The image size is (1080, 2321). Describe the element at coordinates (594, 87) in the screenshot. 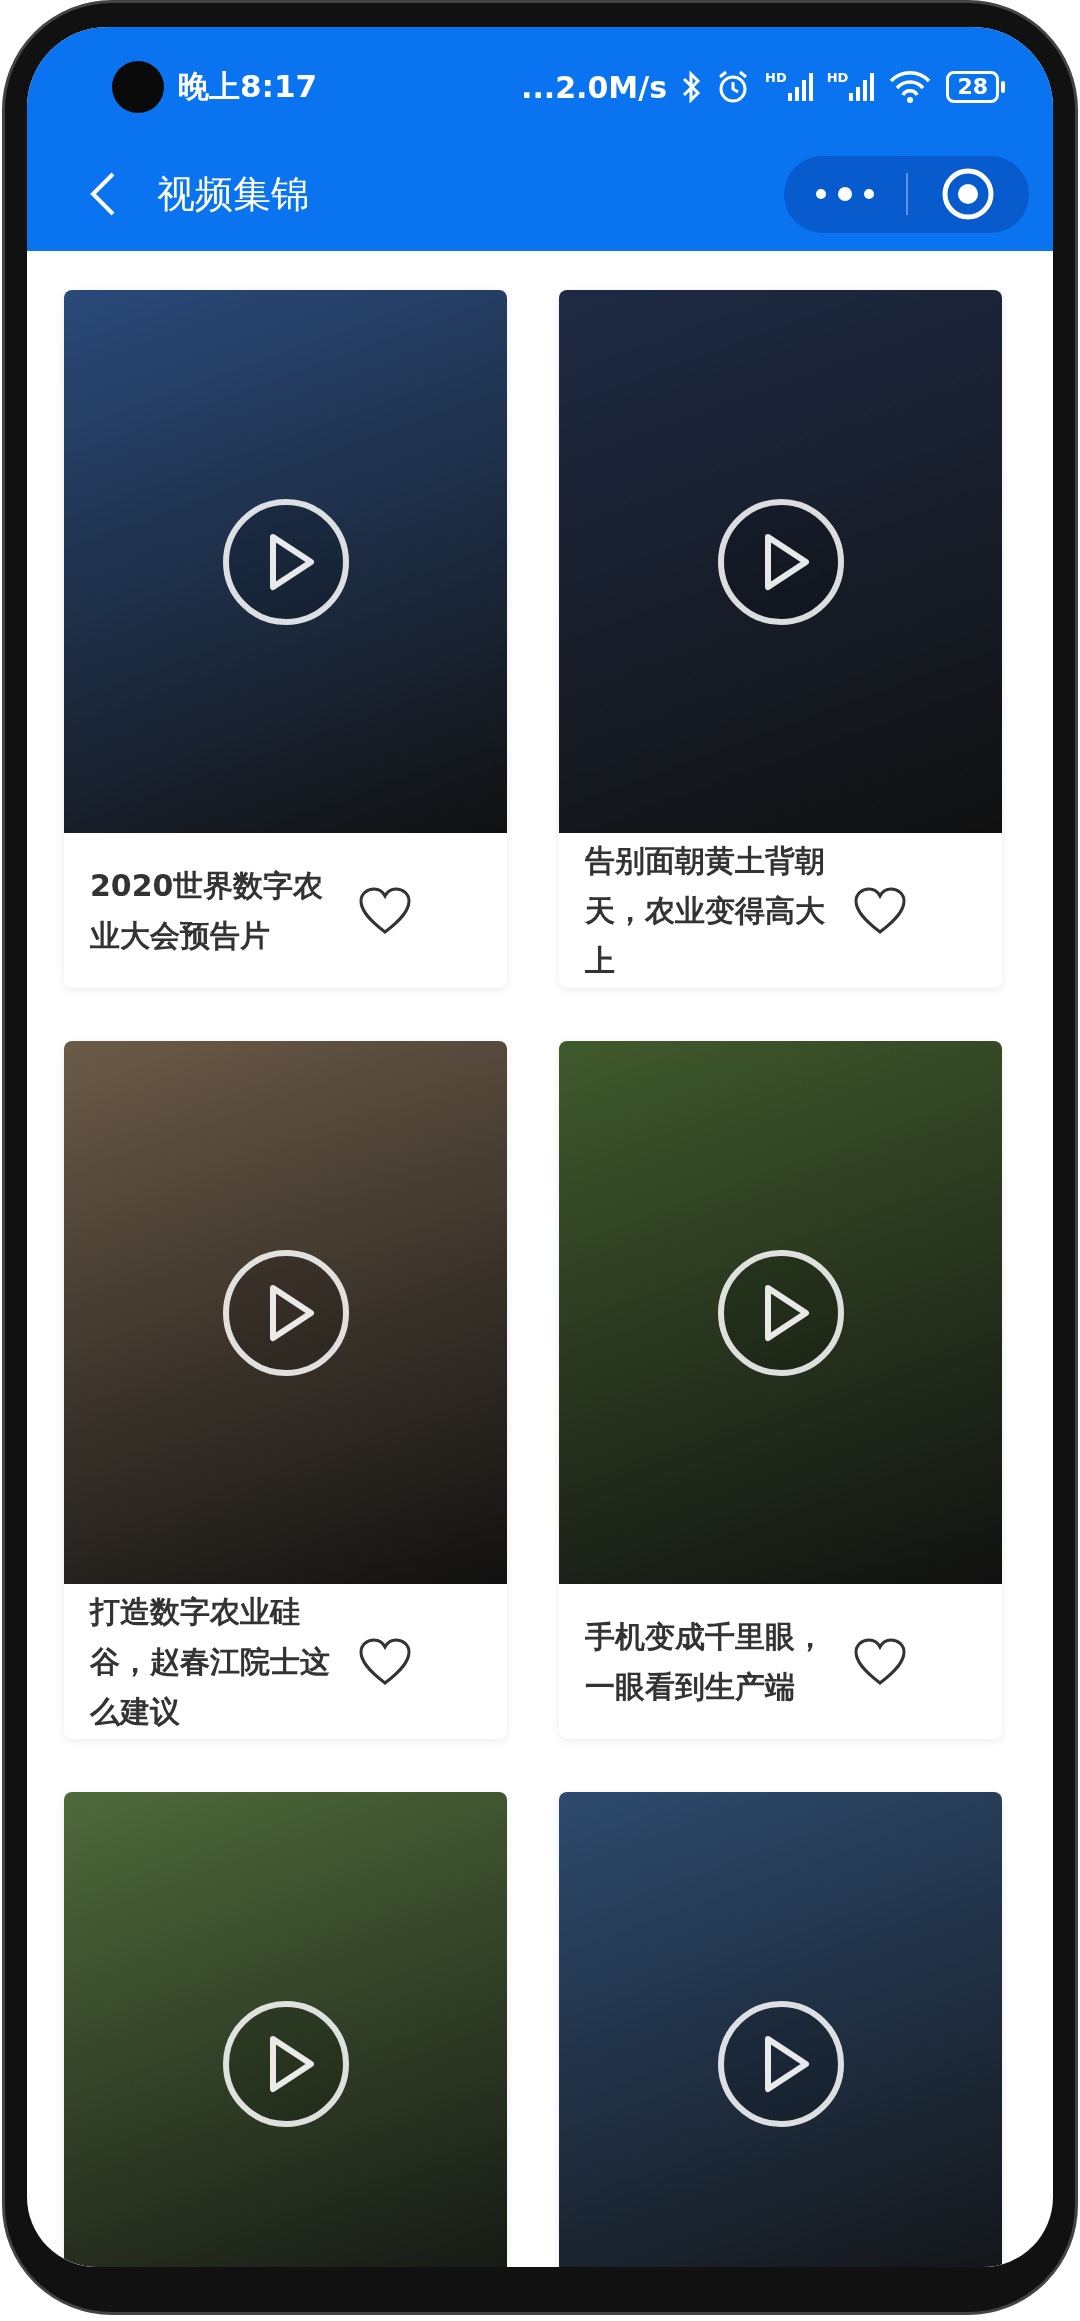

I see `network-speed: ...2.0M/s` at that location.